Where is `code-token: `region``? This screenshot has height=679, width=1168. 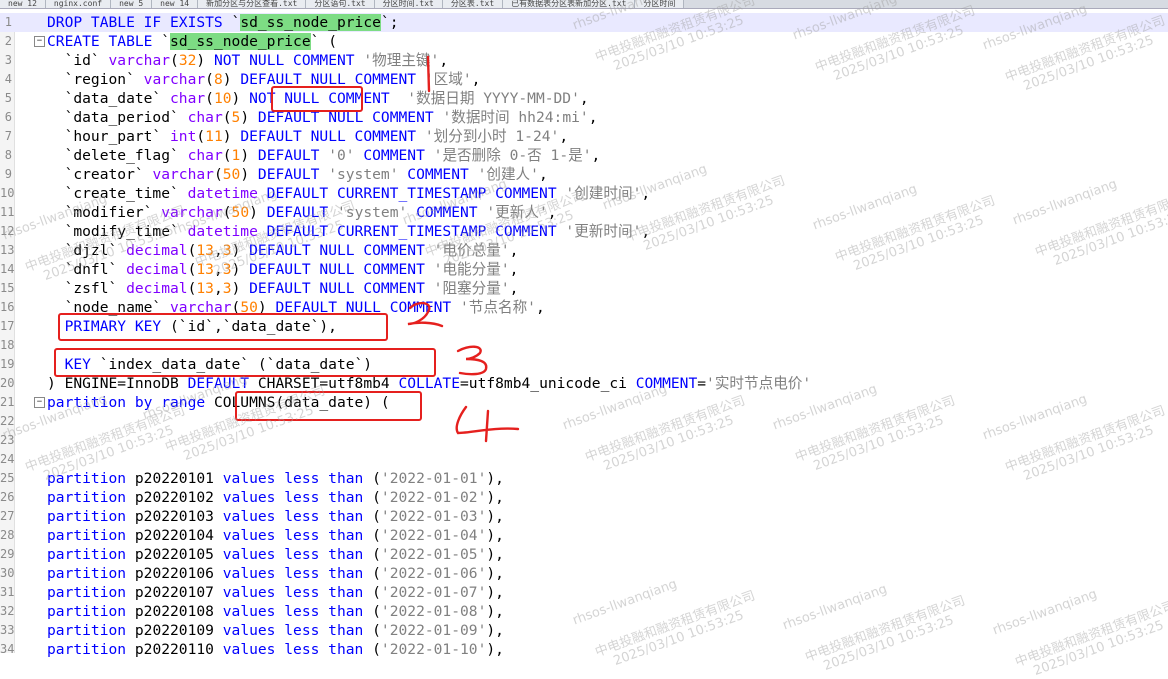 code-token: `region` is located at coordinates (95, 79).